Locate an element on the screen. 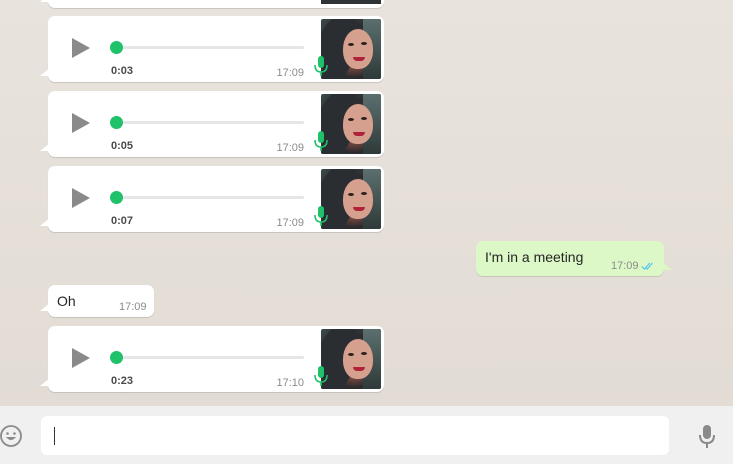 The width and height of the screenshot is (733, 464). voice-message: 0:03 17:09 is located at coordinates (212, 49).